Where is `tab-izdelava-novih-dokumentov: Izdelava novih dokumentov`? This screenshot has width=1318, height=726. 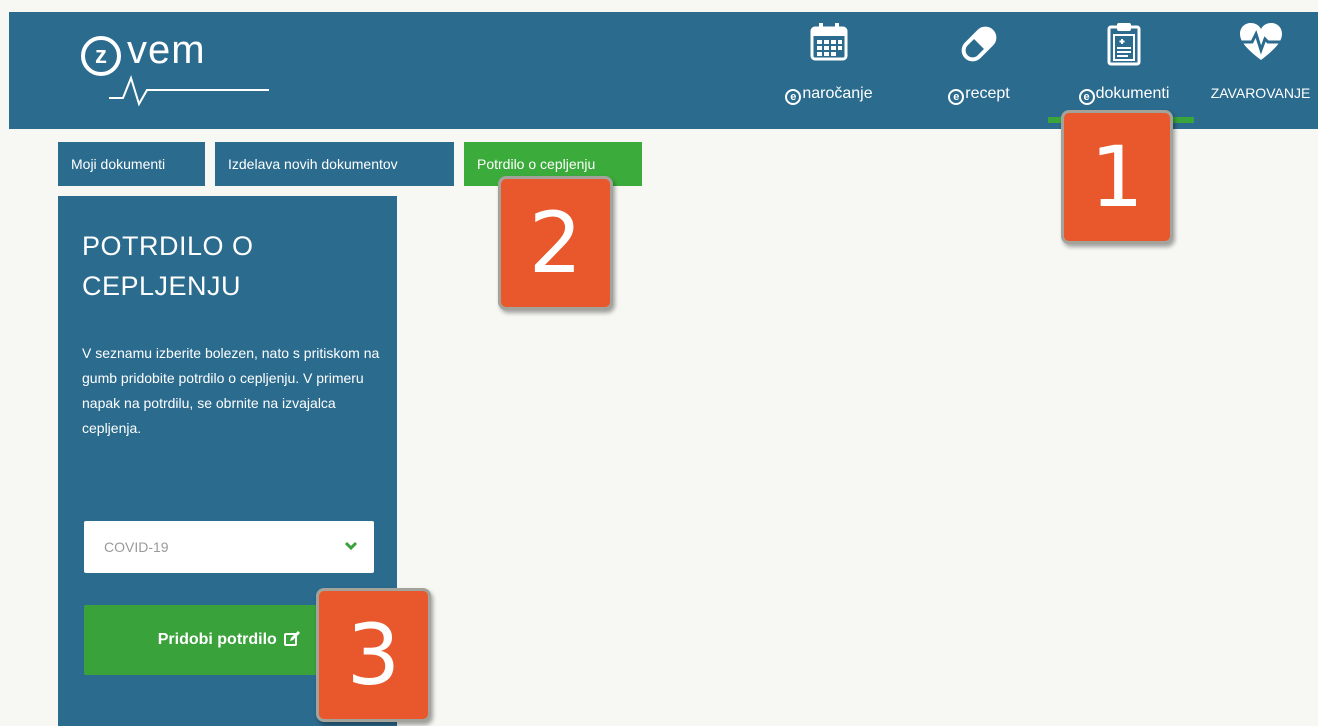 tab-izdelava-novih-dokumentov: Izdelava novih dokumentov is located at coordinates (334, 164).